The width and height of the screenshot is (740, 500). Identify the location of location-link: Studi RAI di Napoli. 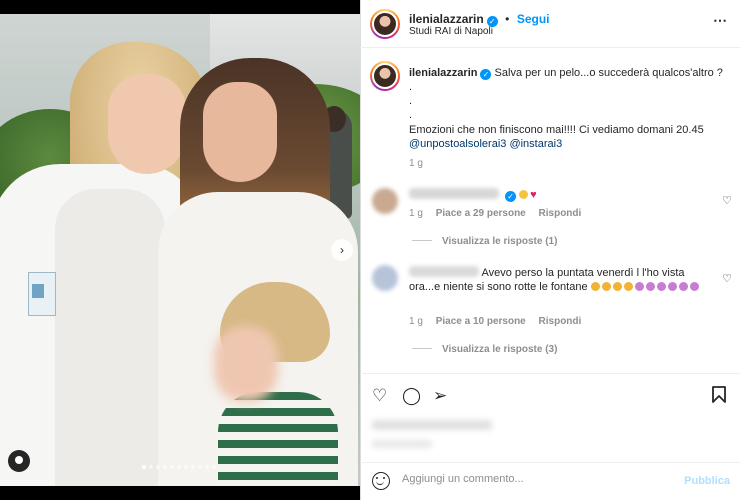
(451, 31).